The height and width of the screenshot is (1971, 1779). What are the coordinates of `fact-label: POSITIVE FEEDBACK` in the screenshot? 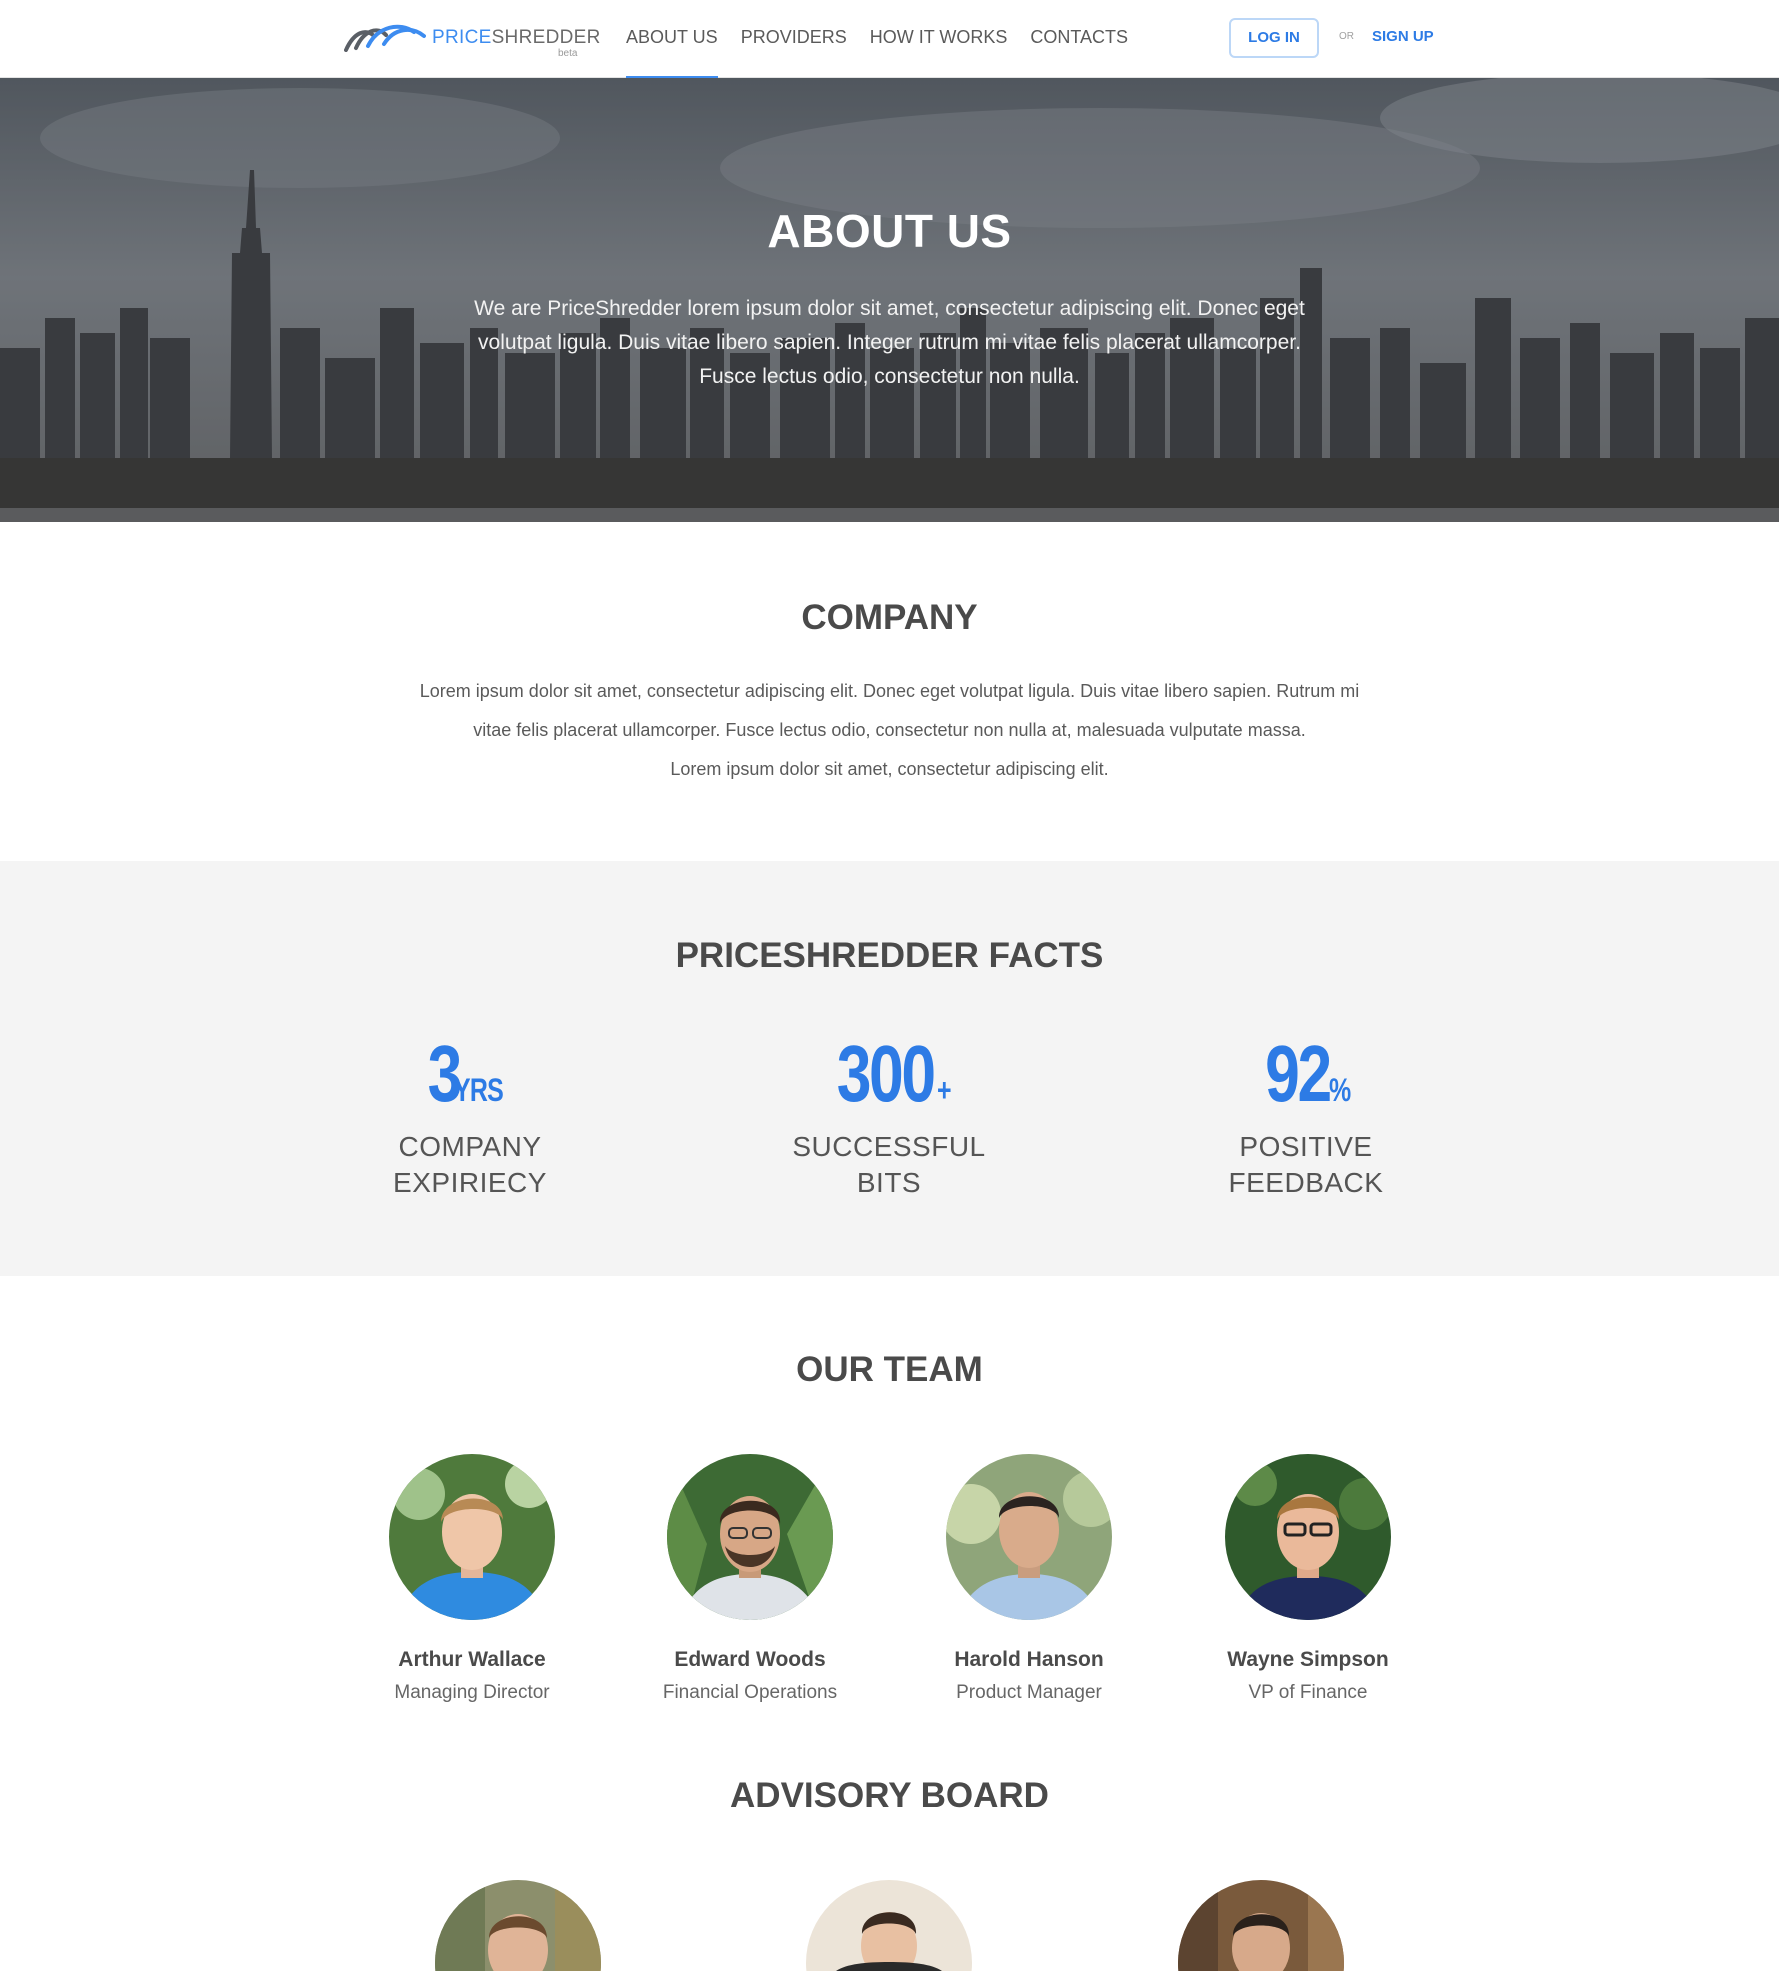 It's located at (1306, 1165).